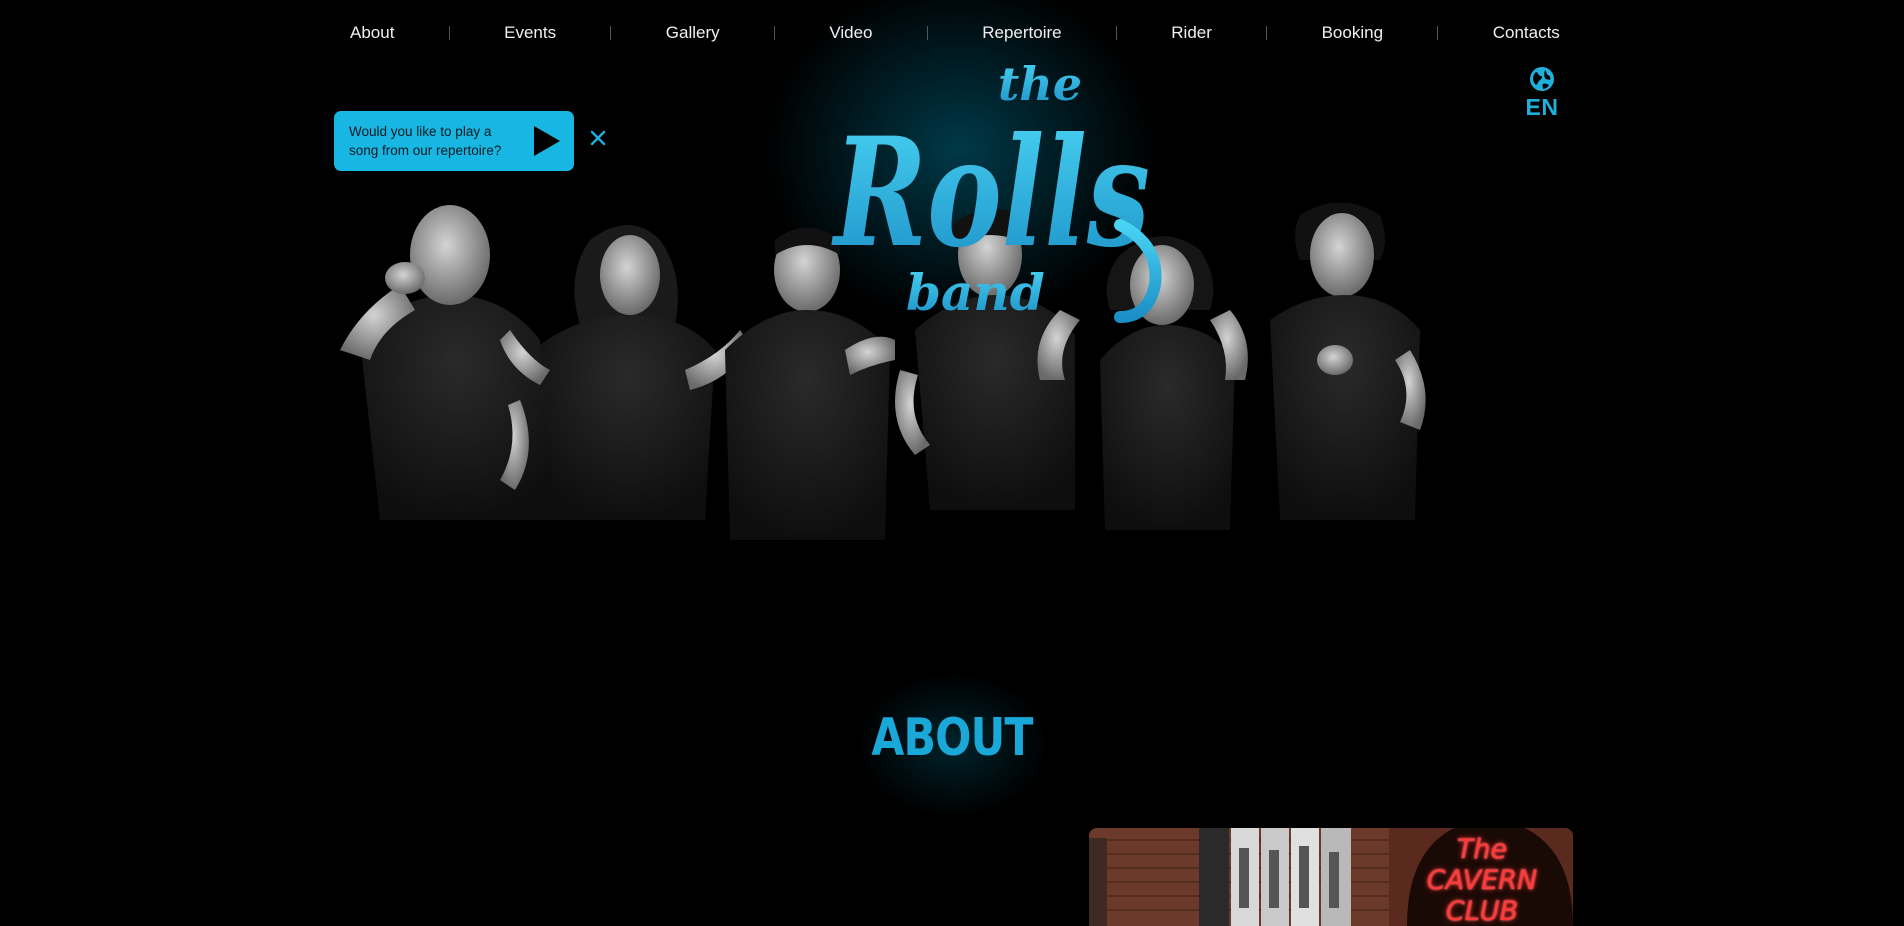 The width and height of the screenshot is (1904, 926). Describe the element at coordinates (1482, 911) in the screenshot. I see `neon-line-3: CLUB` at that location.